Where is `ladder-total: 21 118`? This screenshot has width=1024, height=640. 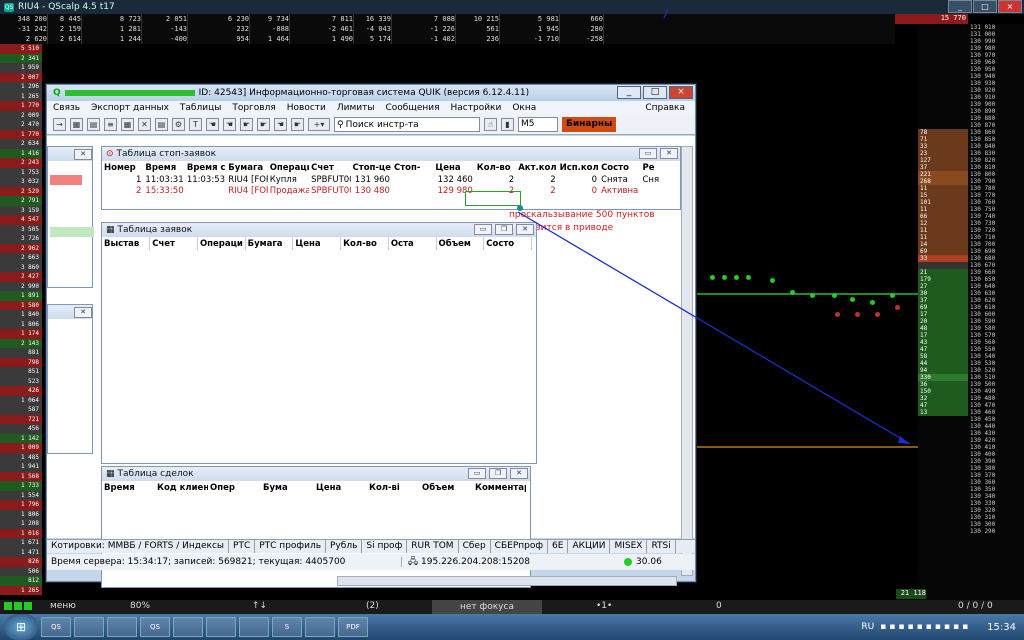 ladder-total: 21 118 is located at coordinates (911, 594).